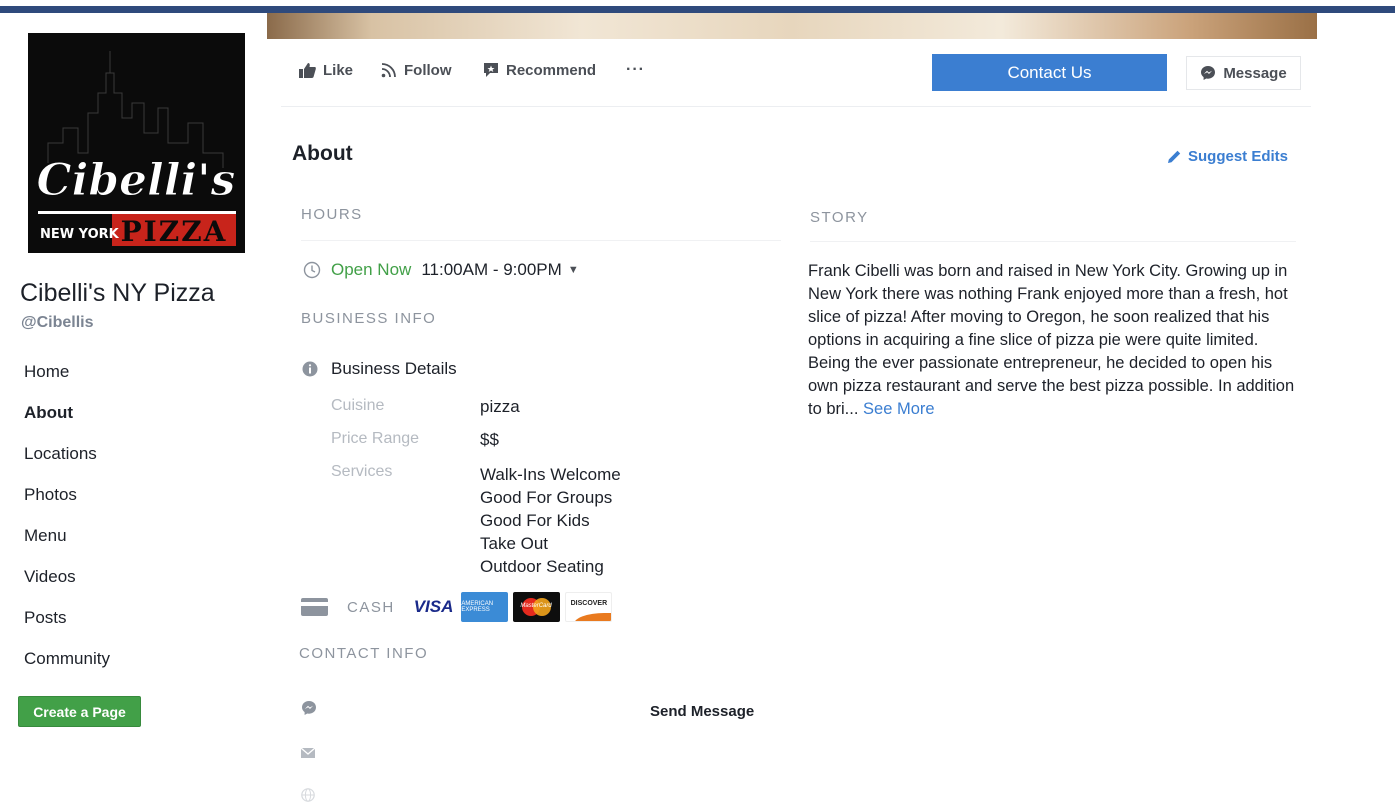 The image size is (1395, 804). What do you see at coordinates (67, 380) in the screenshot?
I see `sidebar-item-home: Home` at bounding box center [67, 380].